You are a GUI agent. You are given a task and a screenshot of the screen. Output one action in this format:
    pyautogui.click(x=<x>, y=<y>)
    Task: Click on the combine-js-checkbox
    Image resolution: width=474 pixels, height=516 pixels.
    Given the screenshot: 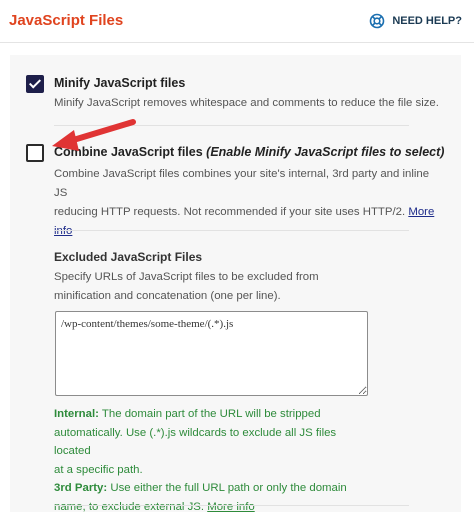 What is the action you would take?
    pyautogui.click(x=35, y=153)
    